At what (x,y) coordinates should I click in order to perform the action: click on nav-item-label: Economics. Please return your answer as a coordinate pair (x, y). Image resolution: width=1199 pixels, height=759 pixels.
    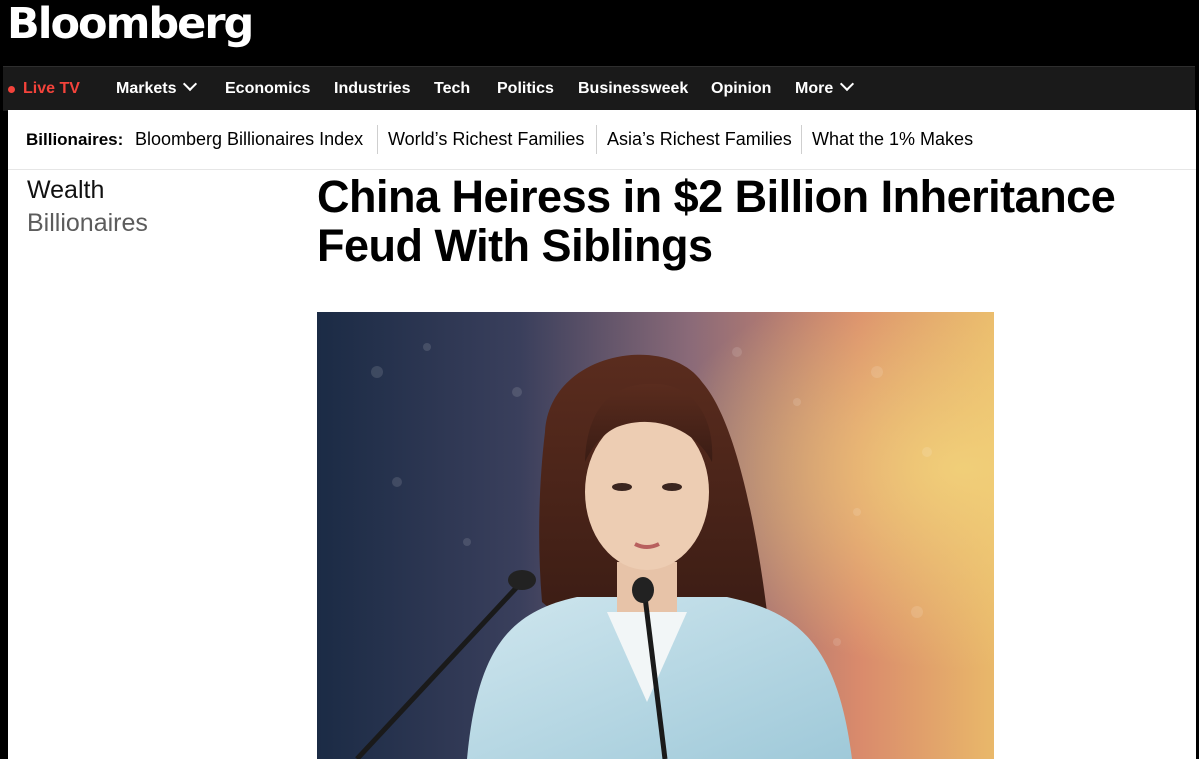
    Looking at the image, I should click on (268, 88).